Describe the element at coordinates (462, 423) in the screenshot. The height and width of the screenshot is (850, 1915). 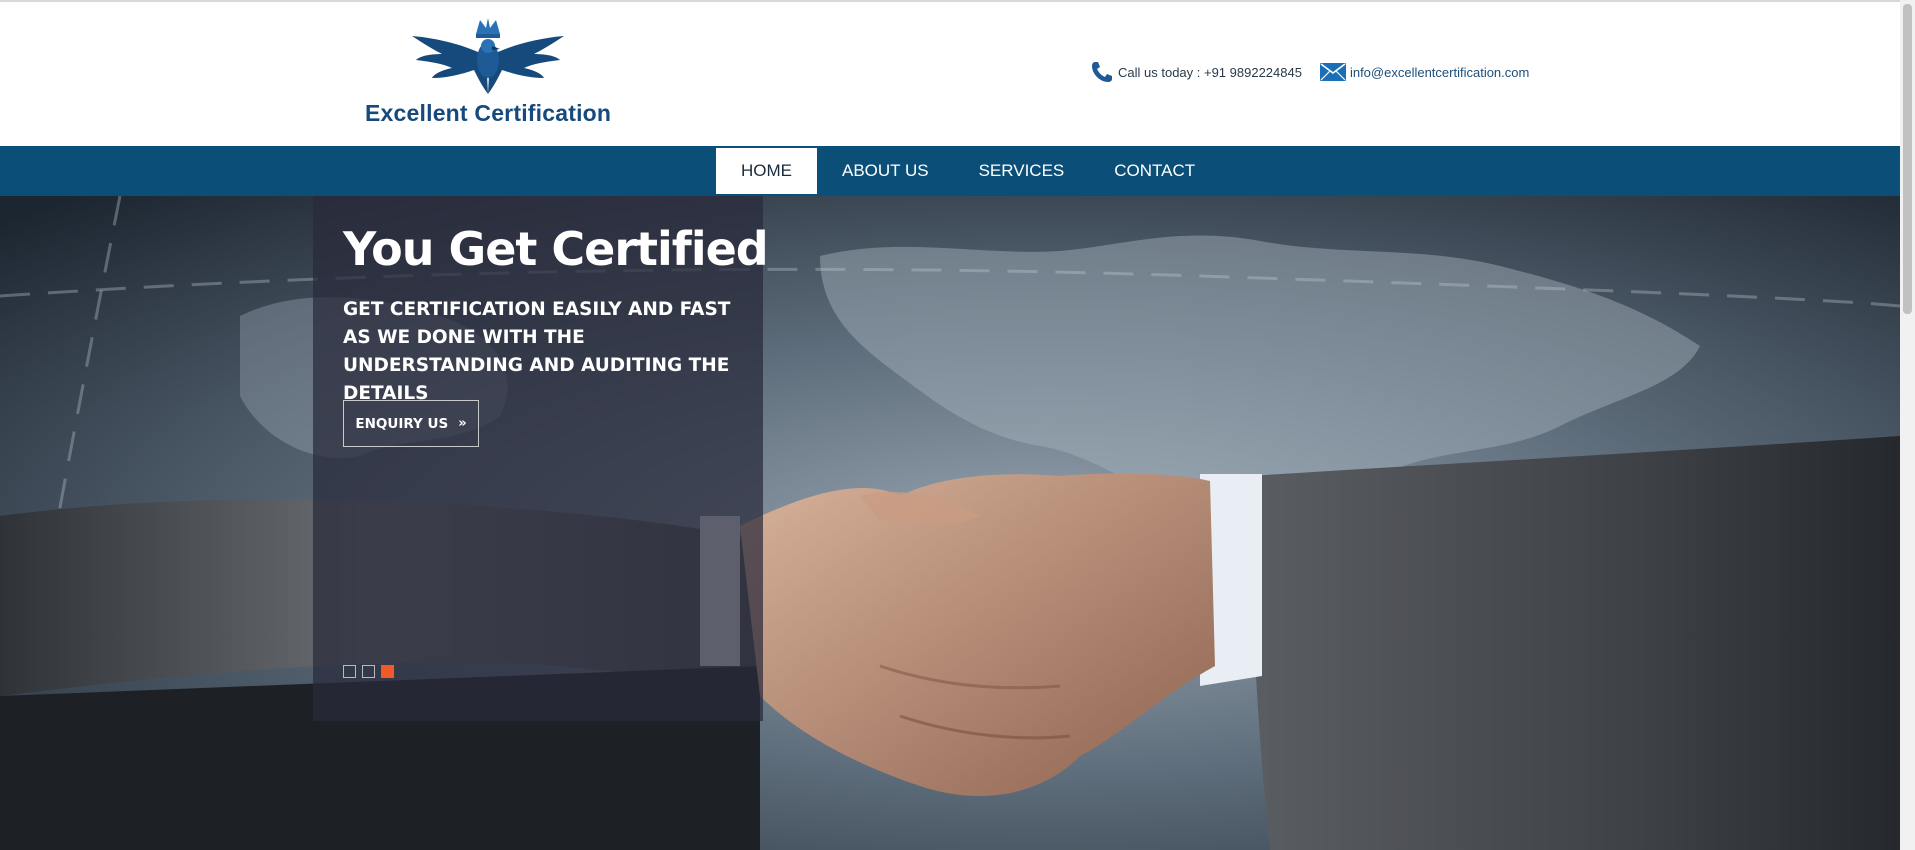
I see `double-chevron-right-icon: »` at that location.